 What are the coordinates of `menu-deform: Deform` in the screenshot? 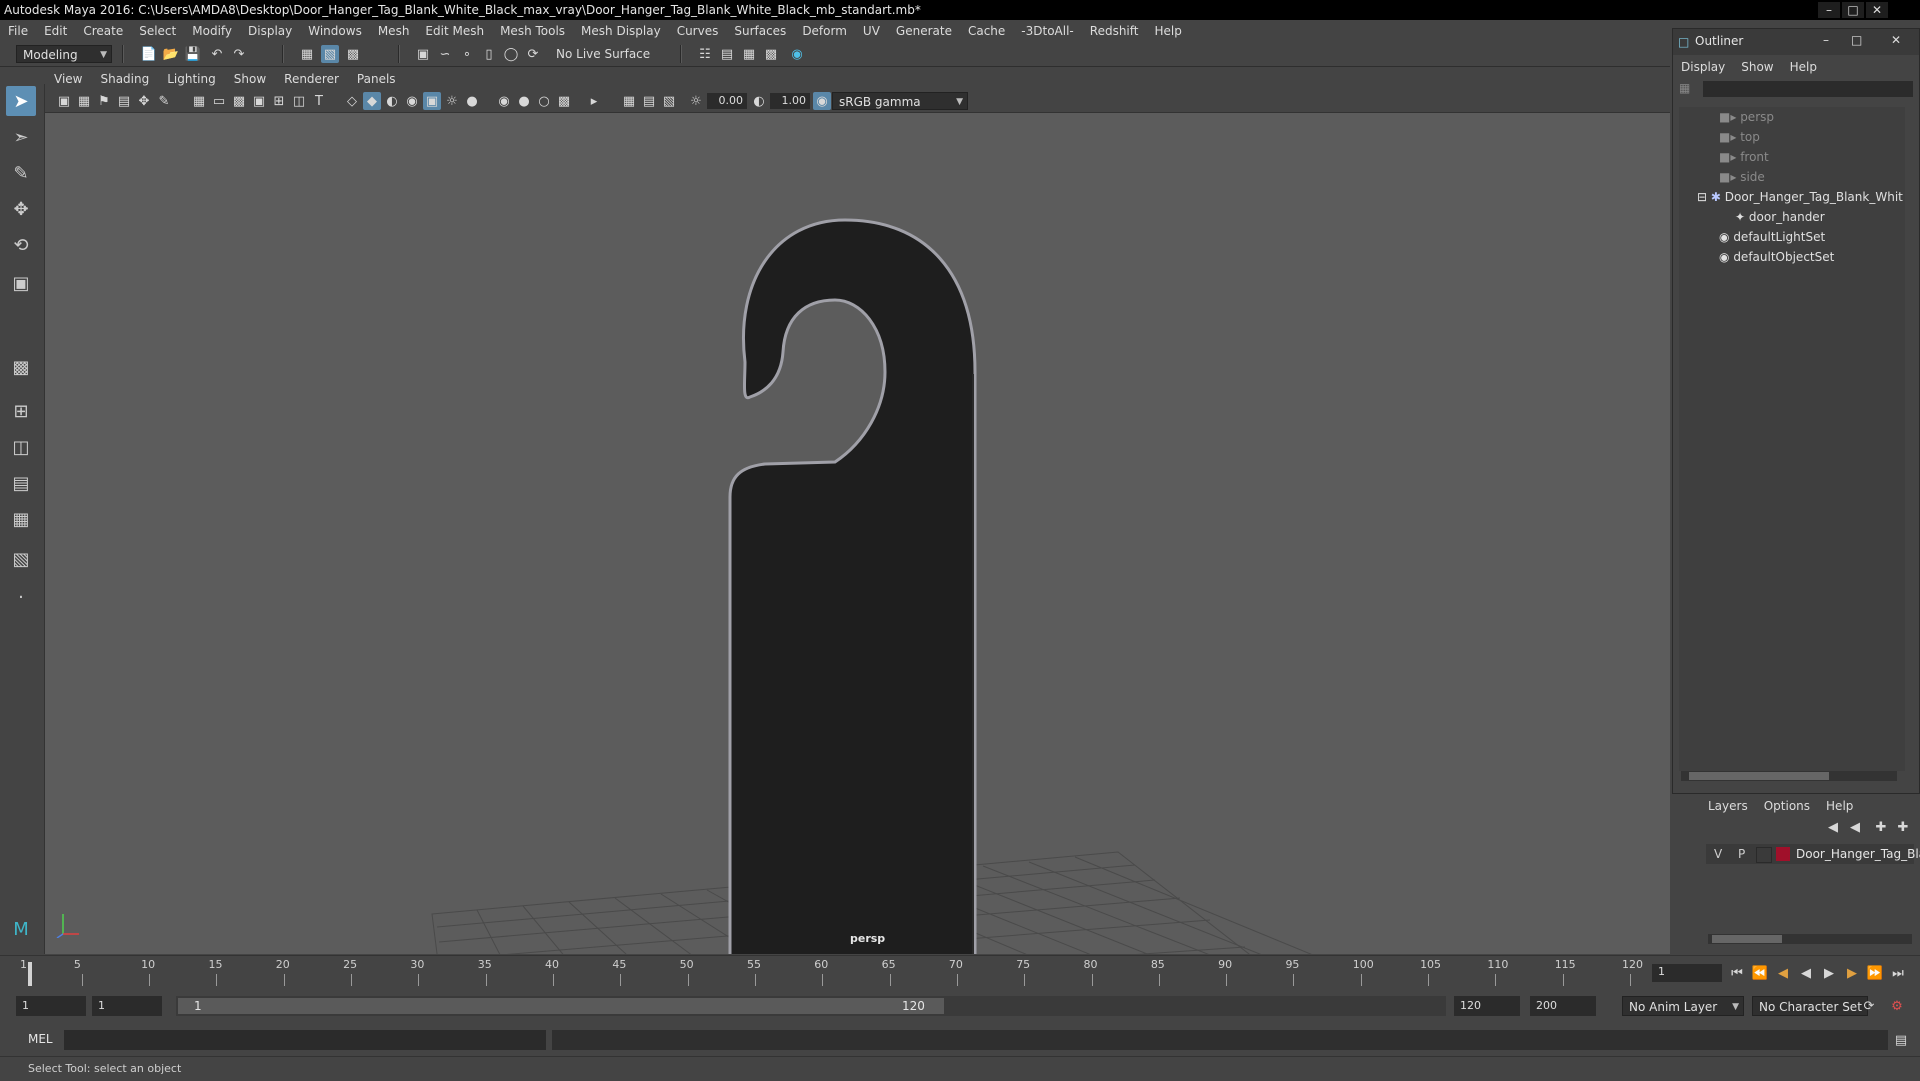 It's located at (824, 31).